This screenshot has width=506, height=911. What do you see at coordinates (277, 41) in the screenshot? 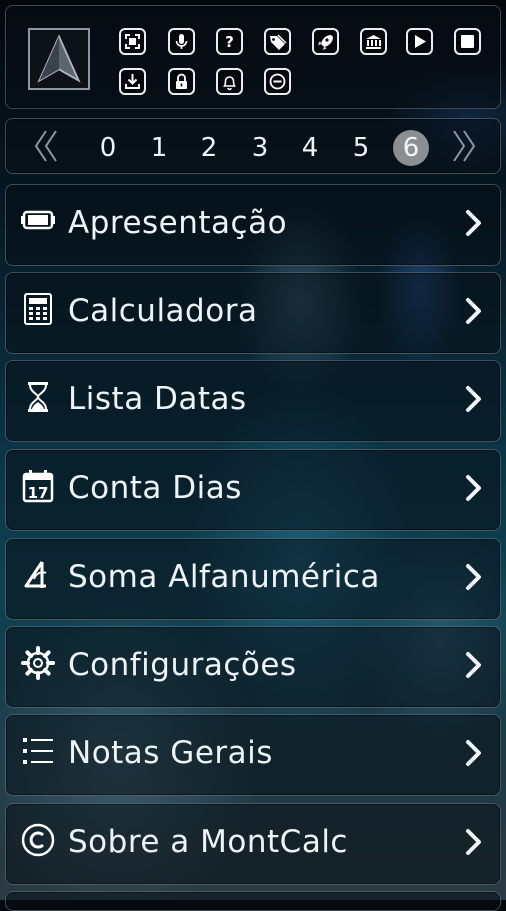
I see `tags-icon` at bounding box center [277, 41].